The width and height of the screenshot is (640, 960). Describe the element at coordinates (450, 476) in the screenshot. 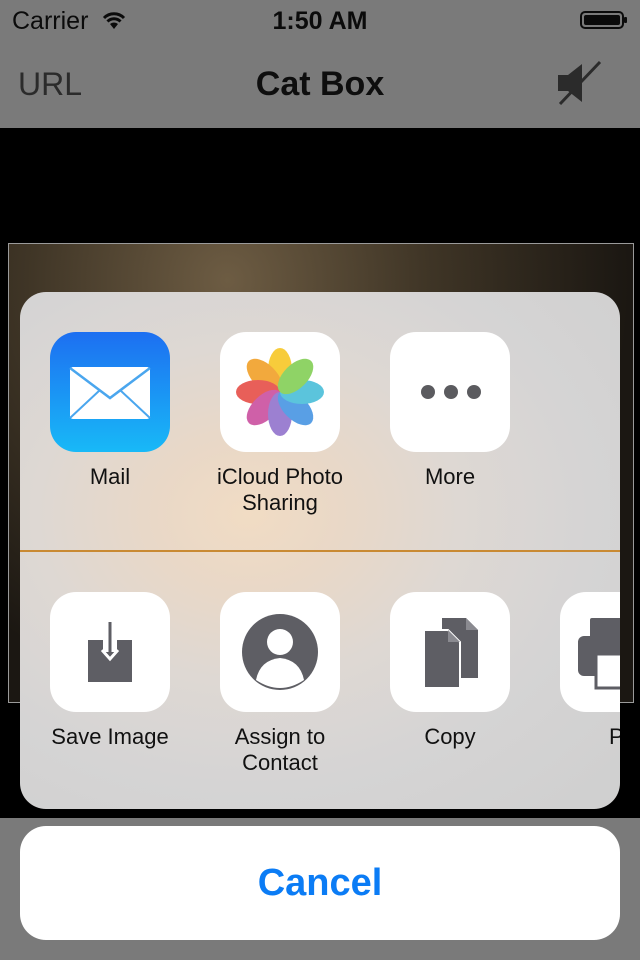

I see `more-label: More` at that location.